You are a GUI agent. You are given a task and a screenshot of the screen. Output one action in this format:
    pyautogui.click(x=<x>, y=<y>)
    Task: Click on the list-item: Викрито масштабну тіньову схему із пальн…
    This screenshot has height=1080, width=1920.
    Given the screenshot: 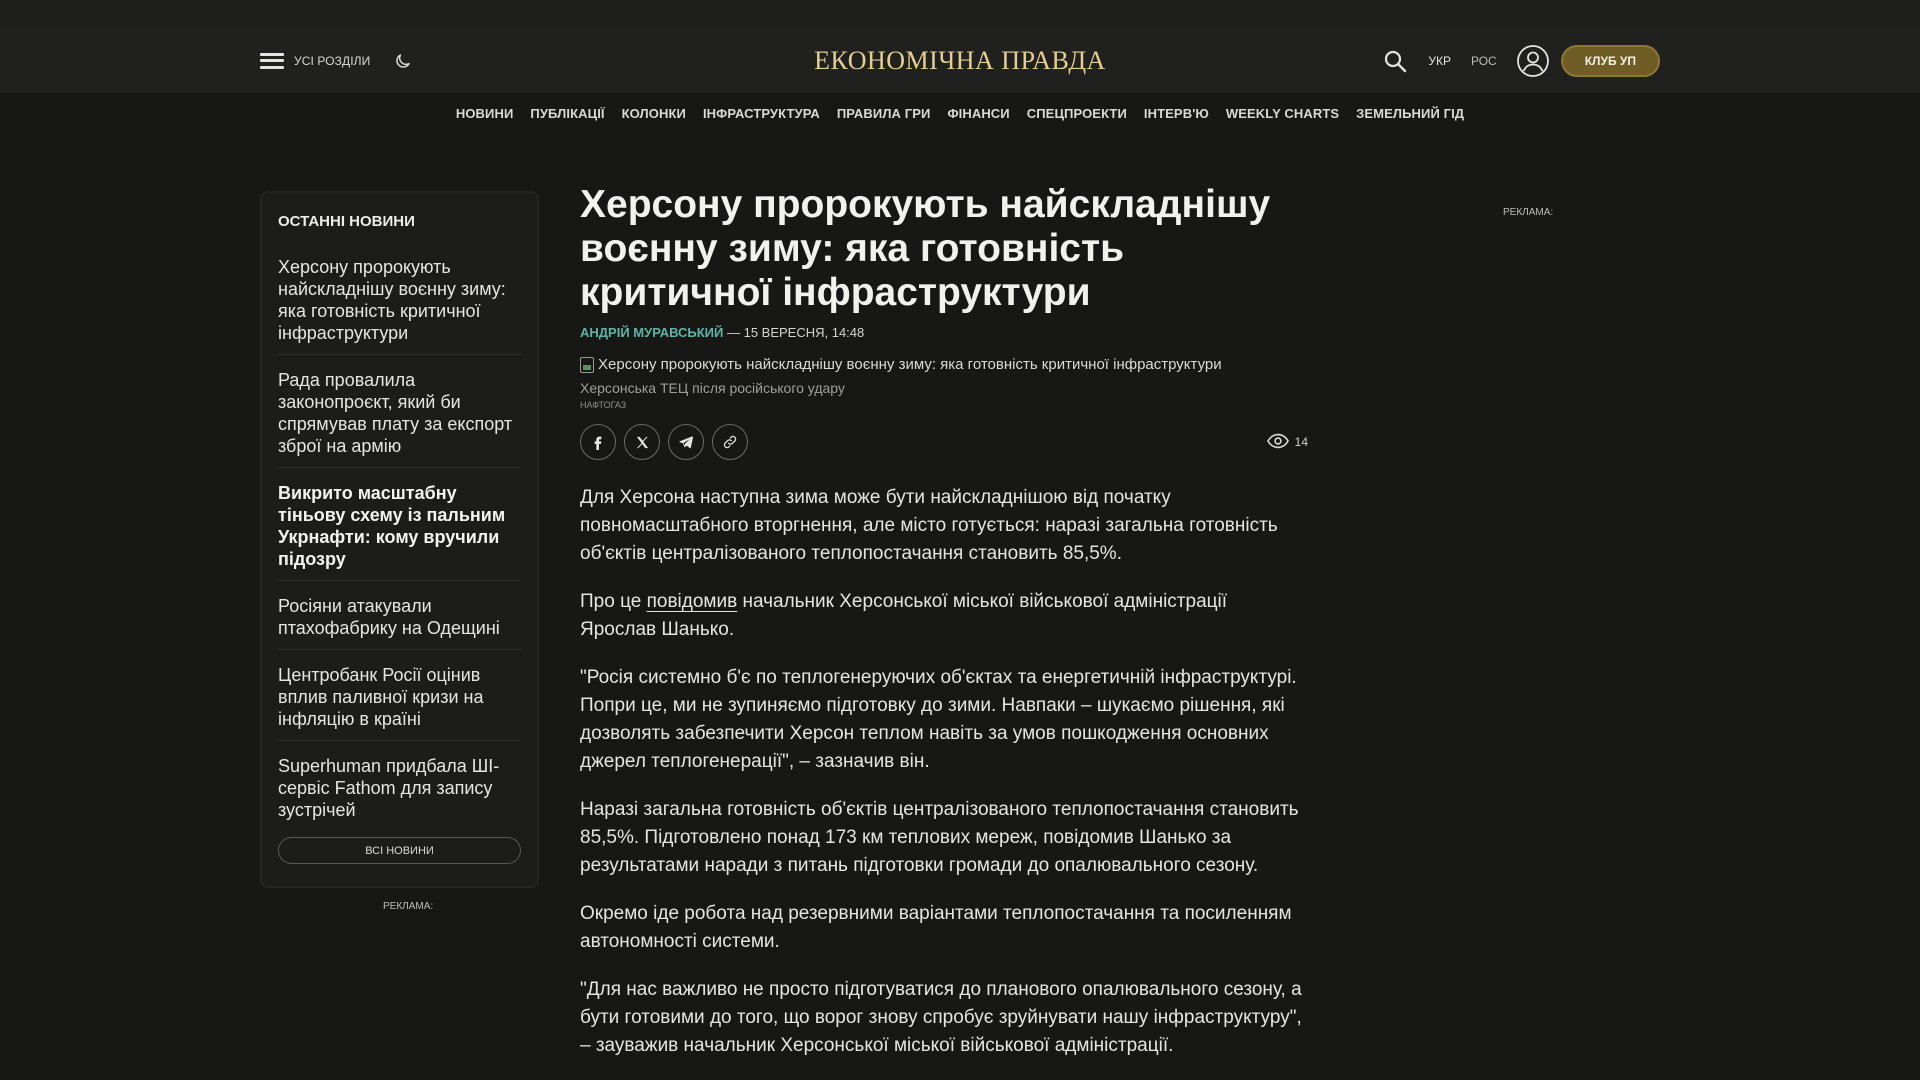 What is the action you would take?
    pyautogui.click(x=399, y=524)
    